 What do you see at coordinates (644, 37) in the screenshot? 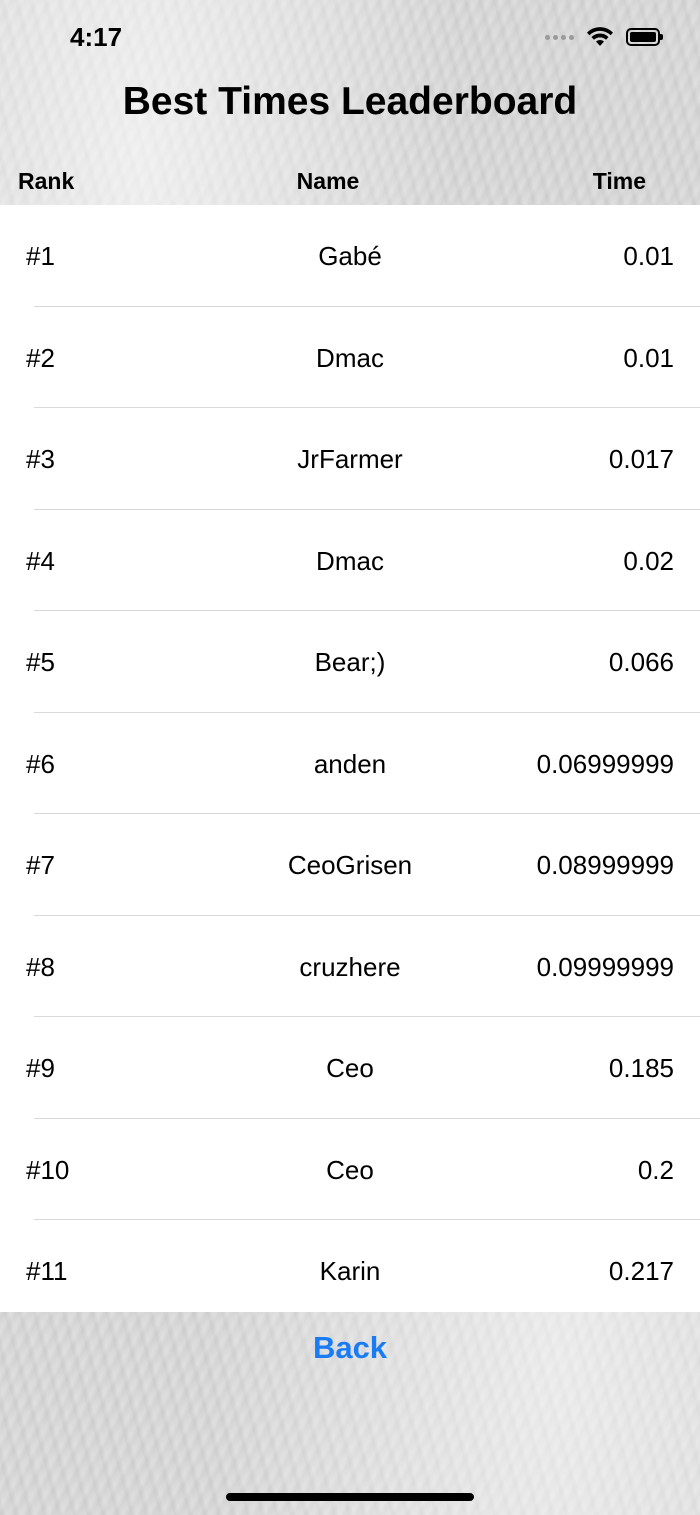
I see `battery-icon` at bounding box center [644, 37].